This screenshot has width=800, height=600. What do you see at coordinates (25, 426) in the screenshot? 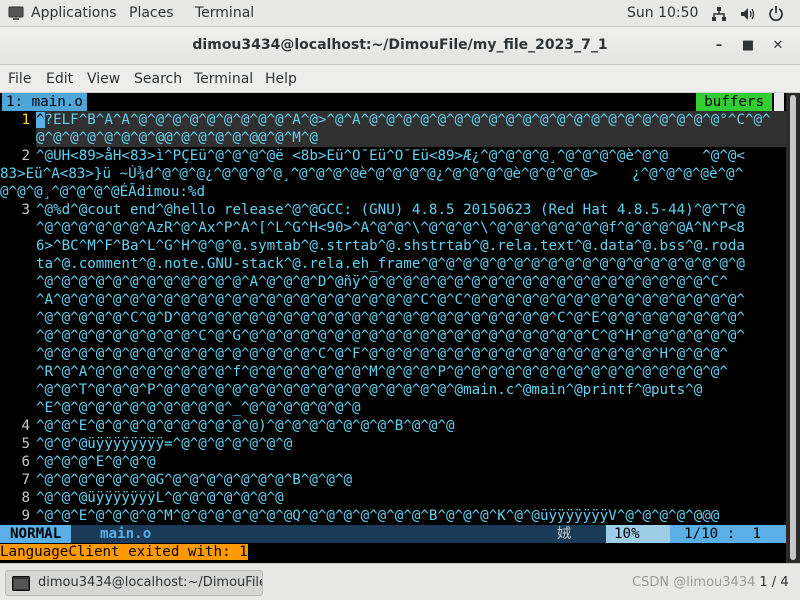
I see `line-number: 4` at bounding box center [25, 426].